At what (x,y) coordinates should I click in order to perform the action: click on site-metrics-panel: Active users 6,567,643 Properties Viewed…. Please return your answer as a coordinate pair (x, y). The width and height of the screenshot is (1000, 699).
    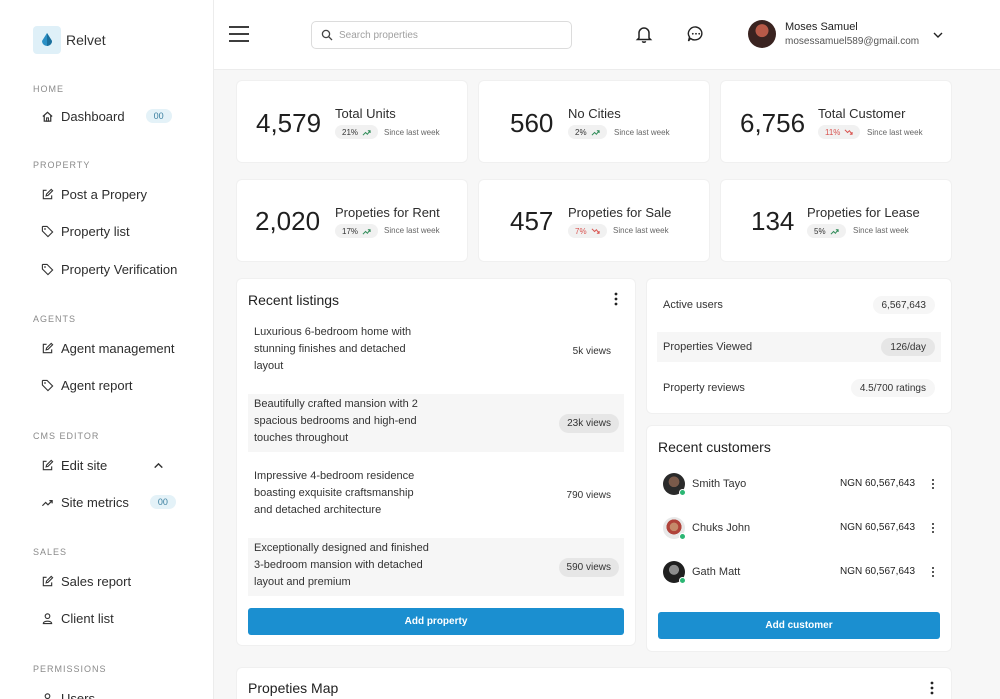
    Looking at the image, I should click on (799, 346).